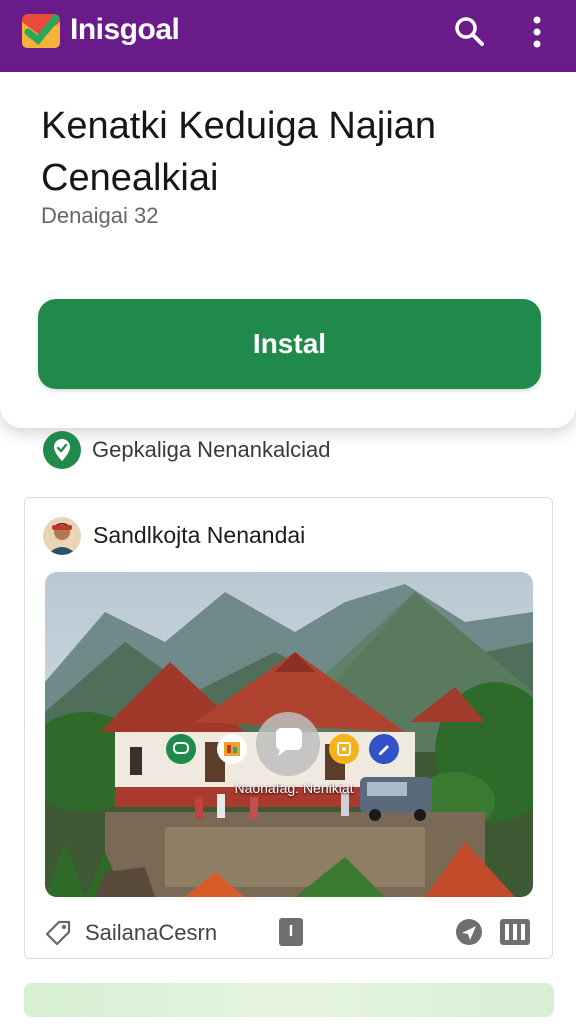  What do you see at coordinates (42, 31) in the screenshot?
I see `logo-icon` at bounding box center [42, 31].